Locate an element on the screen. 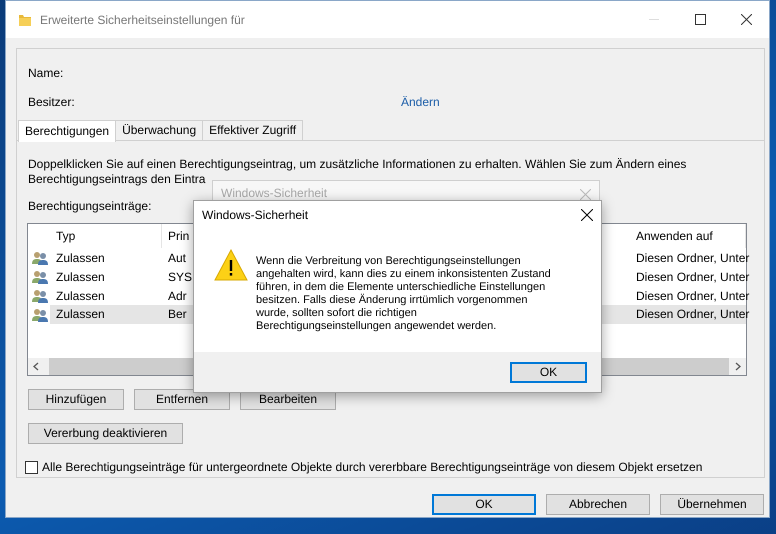  entries-label: Berechtigungseinträge: is located at coordinates (90, 206).